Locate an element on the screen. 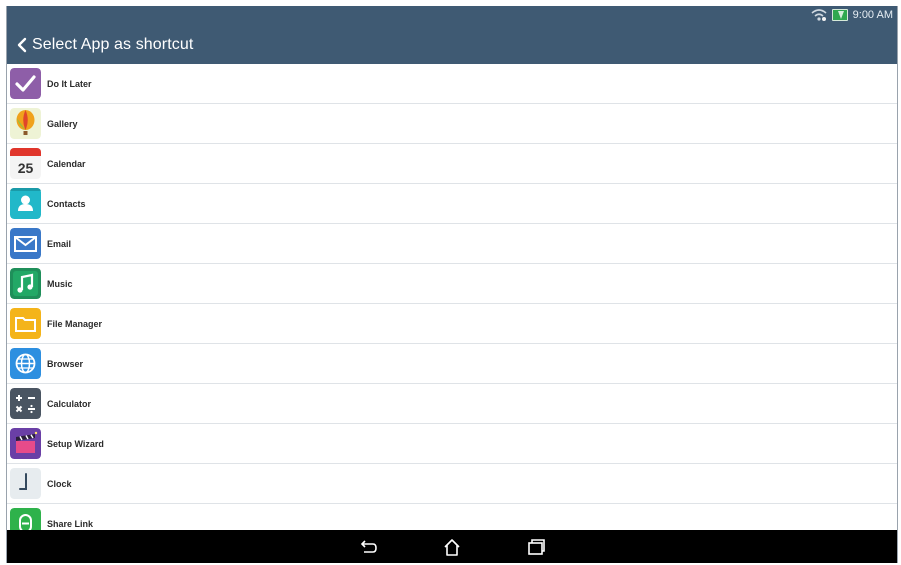  status-time: 9:00 AM is located at coordinates (872, 15).